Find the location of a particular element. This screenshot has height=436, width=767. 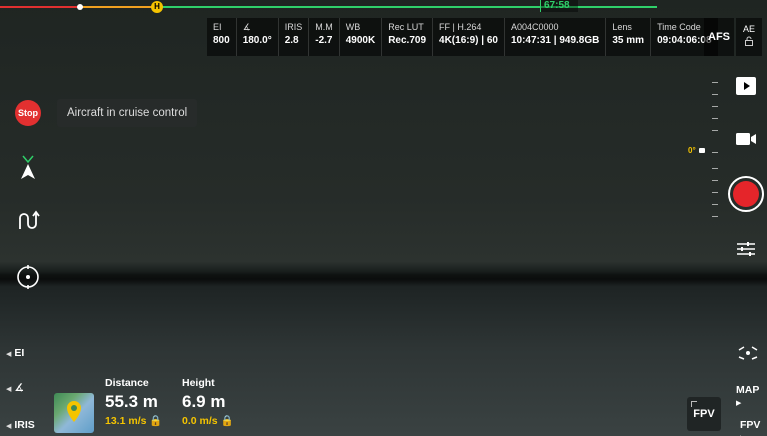

battery-bar: H 67:58 is located at coordinates (383, 6).